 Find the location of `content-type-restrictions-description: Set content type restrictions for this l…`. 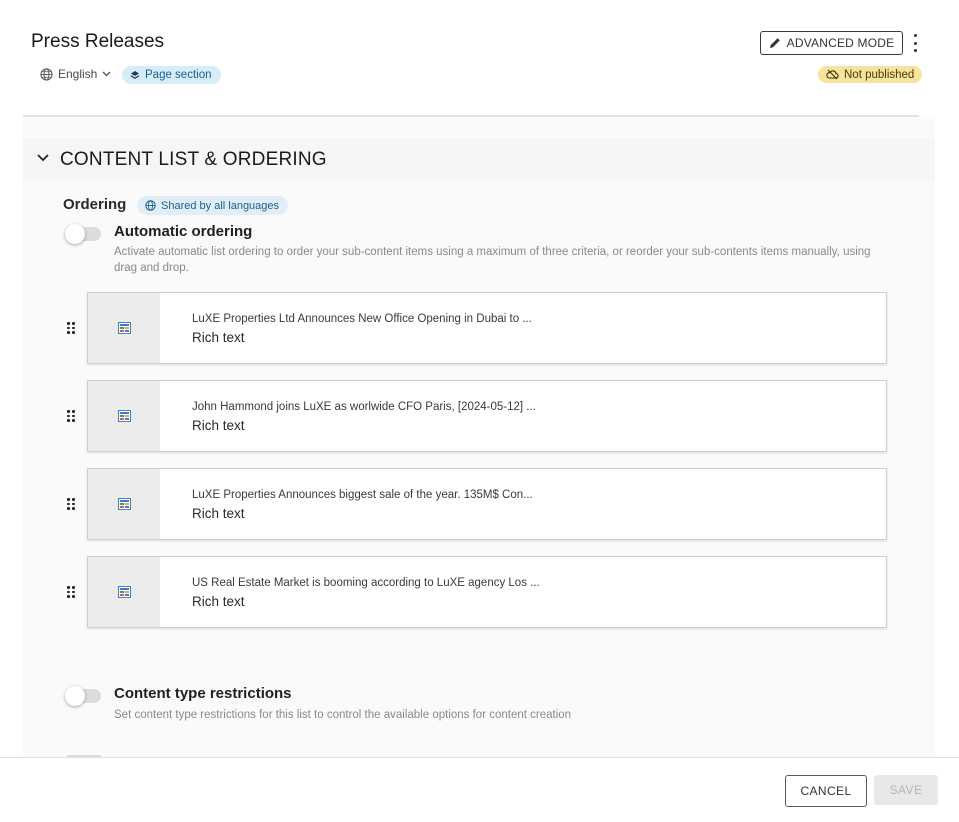

content-type-restrictions-description: Set content type restrictions for this l… is located at coordinates (343, 715).